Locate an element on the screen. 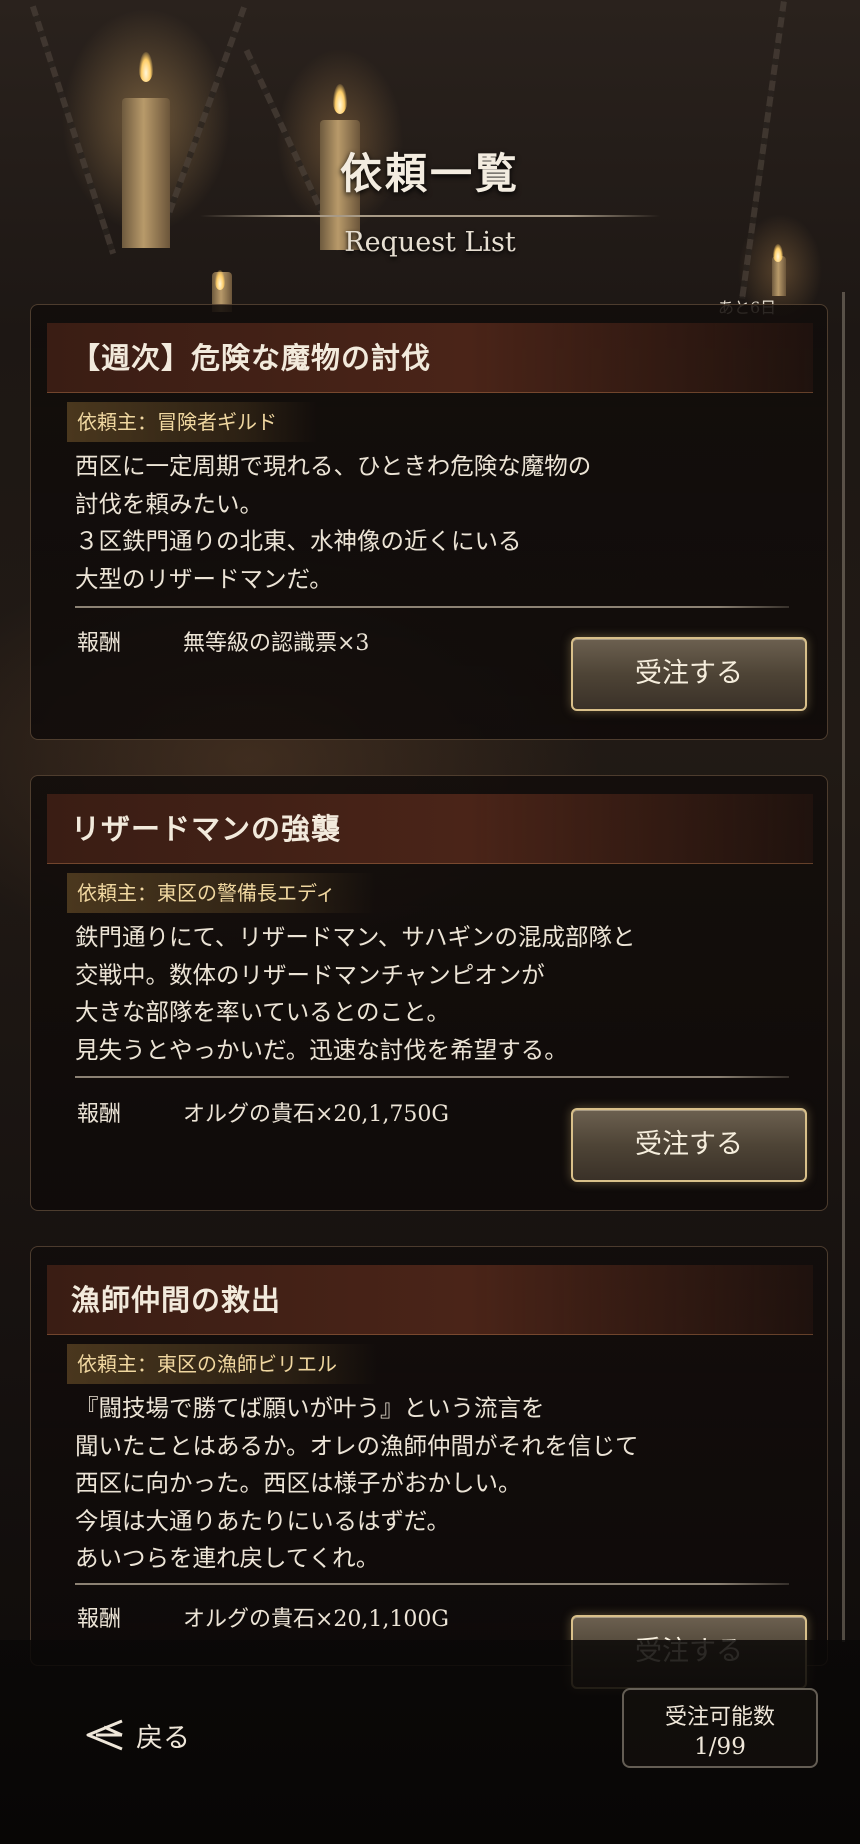 This screenshot has height=1844, width=860. back-button: 戻る is located at coordinates (136, 1735).